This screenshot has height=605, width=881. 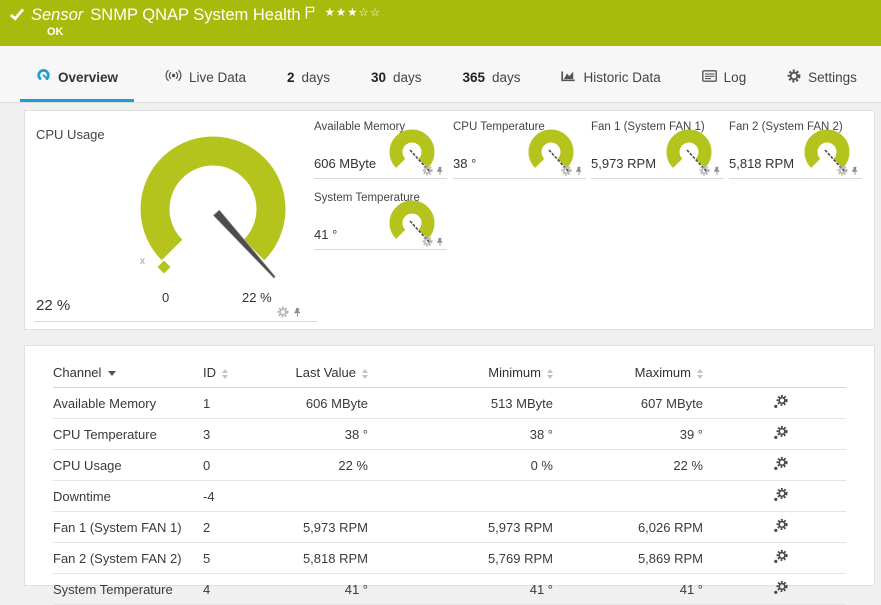 I want to click on stars-filled: ★★★, so click(x=342, y=12).